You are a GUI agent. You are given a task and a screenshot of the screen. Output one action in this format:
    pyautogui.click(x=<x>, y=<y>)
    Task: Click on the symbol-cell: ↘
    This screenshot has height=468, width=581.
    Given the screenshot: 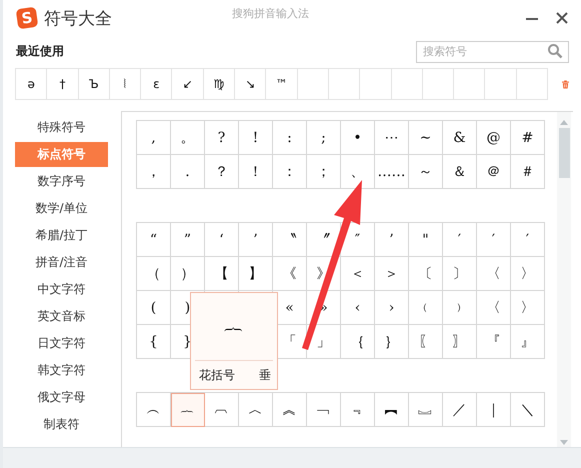 What is the action you would take?
    pyautogui.click(x=250, y=84)
    